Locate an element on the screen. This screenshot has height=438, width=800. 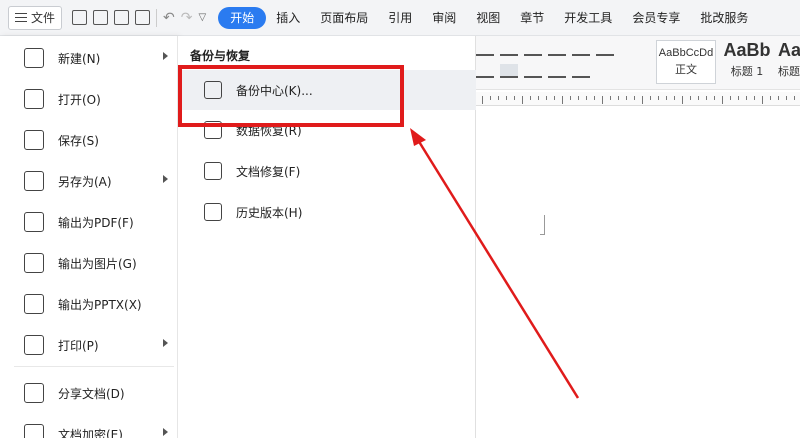
folder-open-icon is located at coordinates (34, 99).